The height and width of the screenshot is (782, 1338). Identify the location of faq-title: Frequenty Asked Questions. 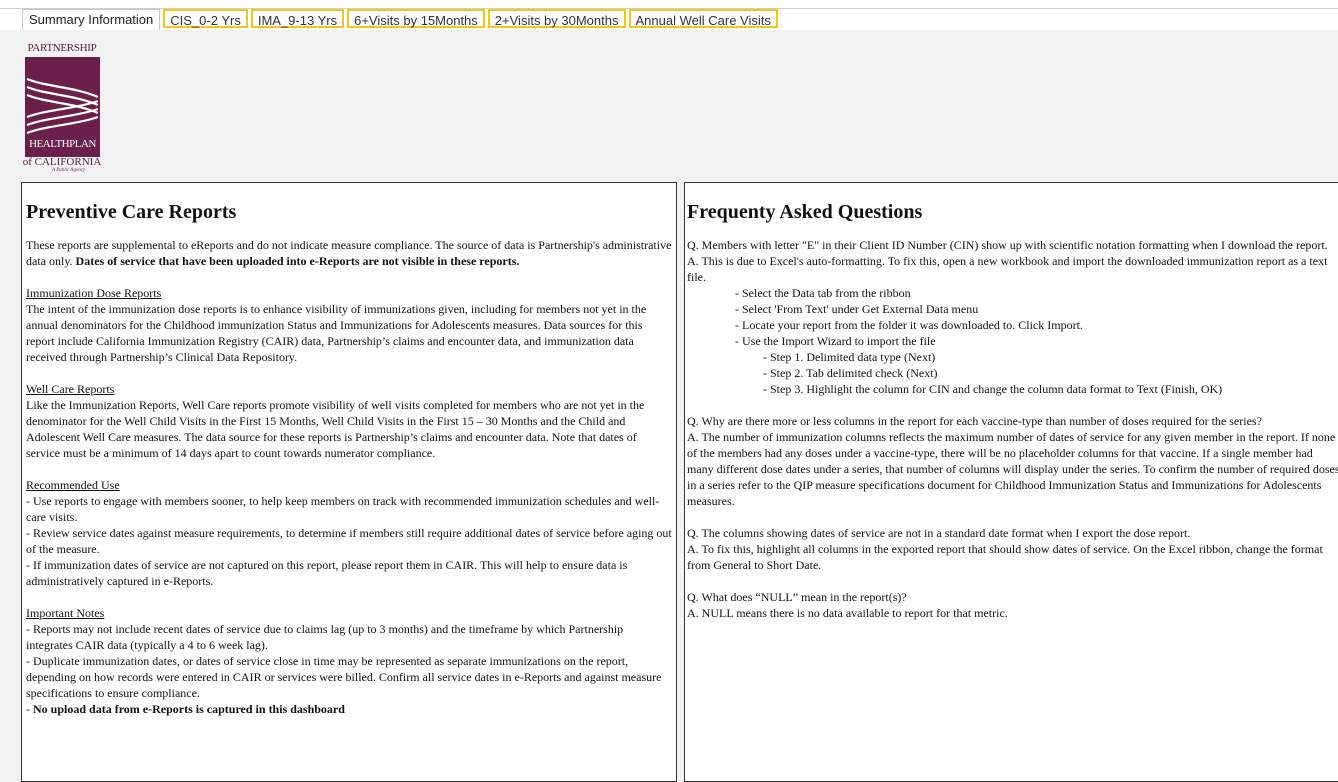
(805, 212).